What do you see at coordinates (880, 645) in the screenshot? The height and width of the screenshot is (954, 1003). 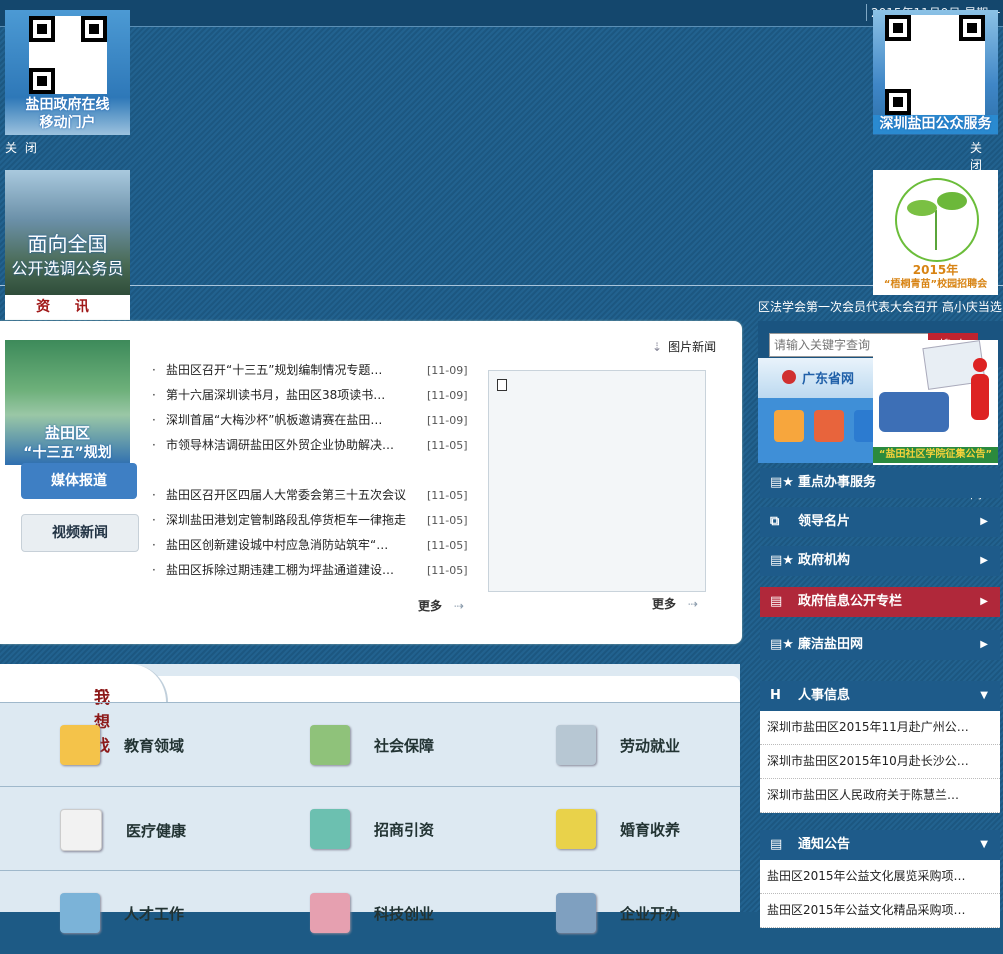 I see `nav-clean-yantian: ▤★ 廉洁盐田网 ▶` at bounding box center [880, 645].